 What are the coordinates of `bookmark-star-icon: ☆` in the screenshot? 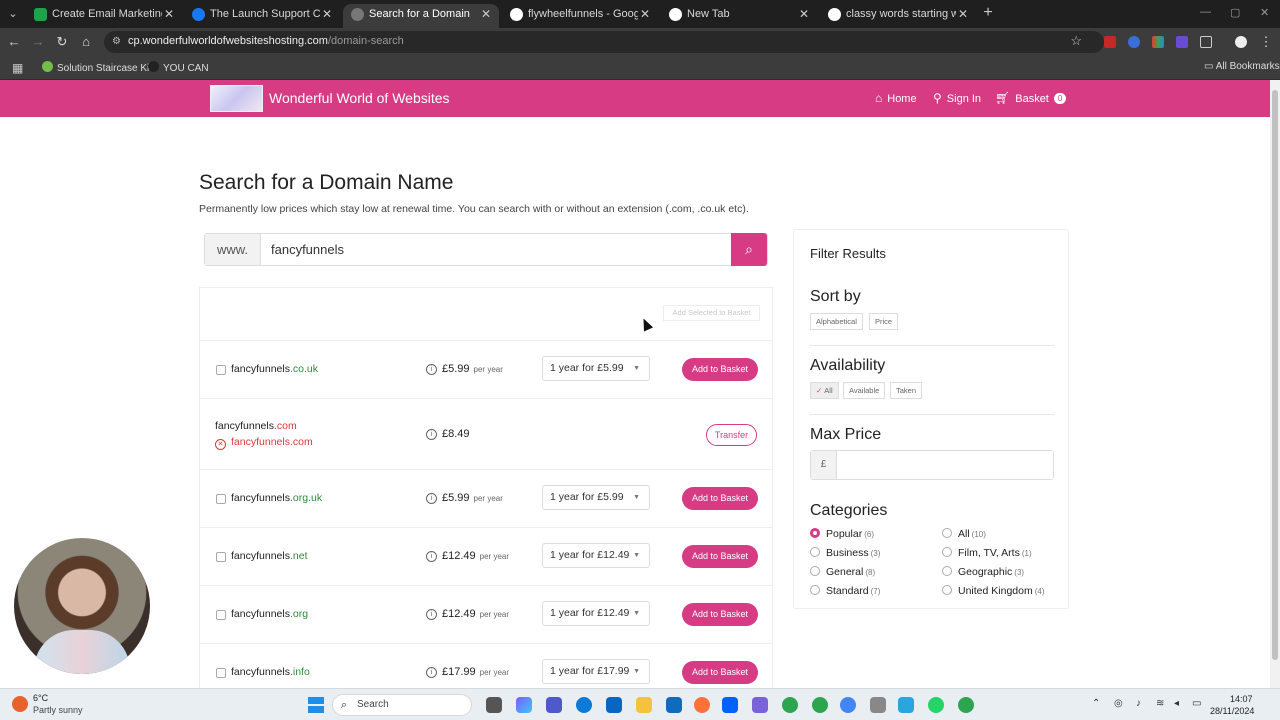 It's located at (1076, 41).